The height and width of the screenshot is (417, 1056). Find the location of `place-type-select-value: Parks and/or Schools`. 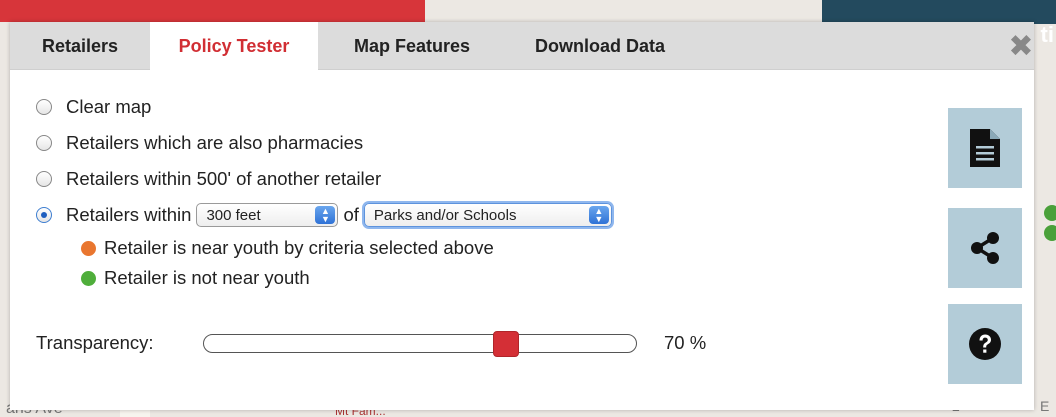

place-type-select-value: Parks and/or Schools is located at coordinates (445, 215).